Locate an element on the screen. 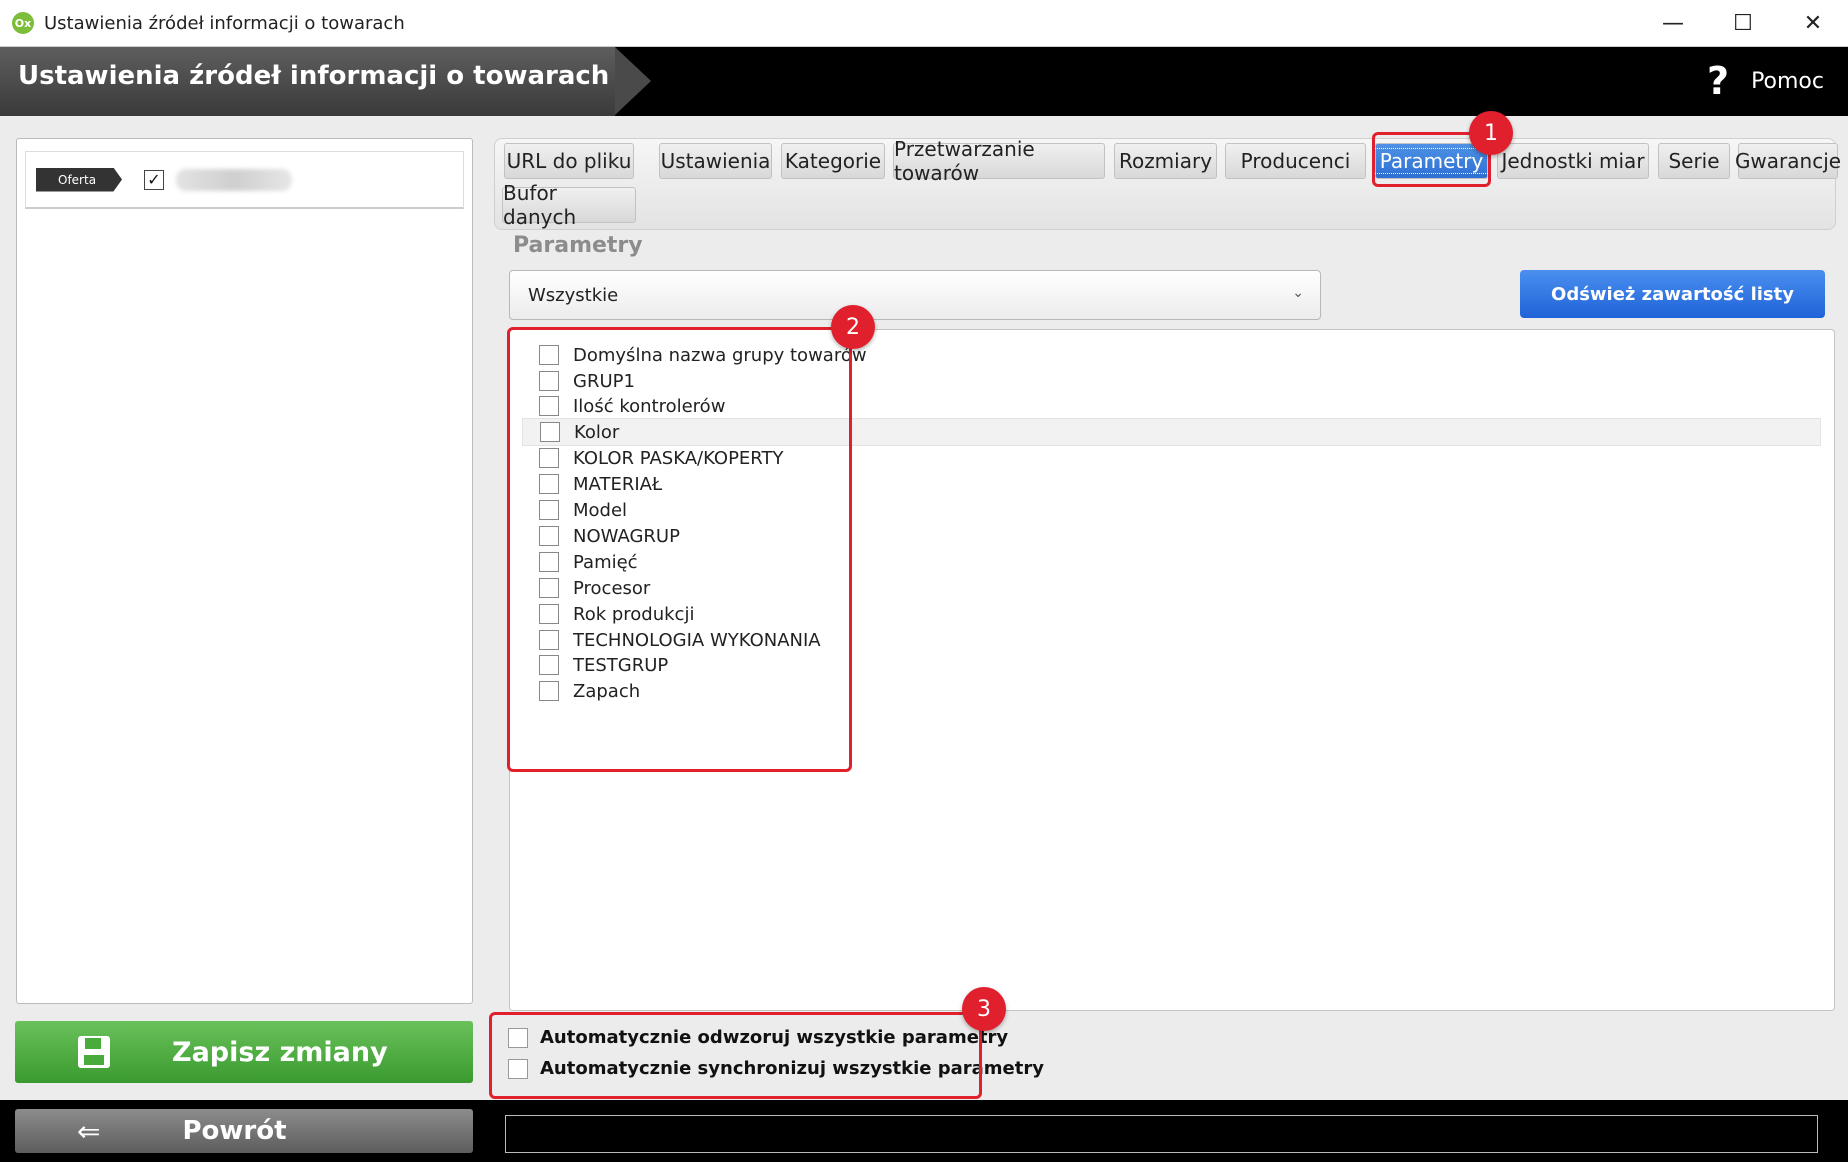 The height and width of the screenshot is (1162, 1848). chevron-down-icon: ⌄ is located at coordinates (1298, 293).